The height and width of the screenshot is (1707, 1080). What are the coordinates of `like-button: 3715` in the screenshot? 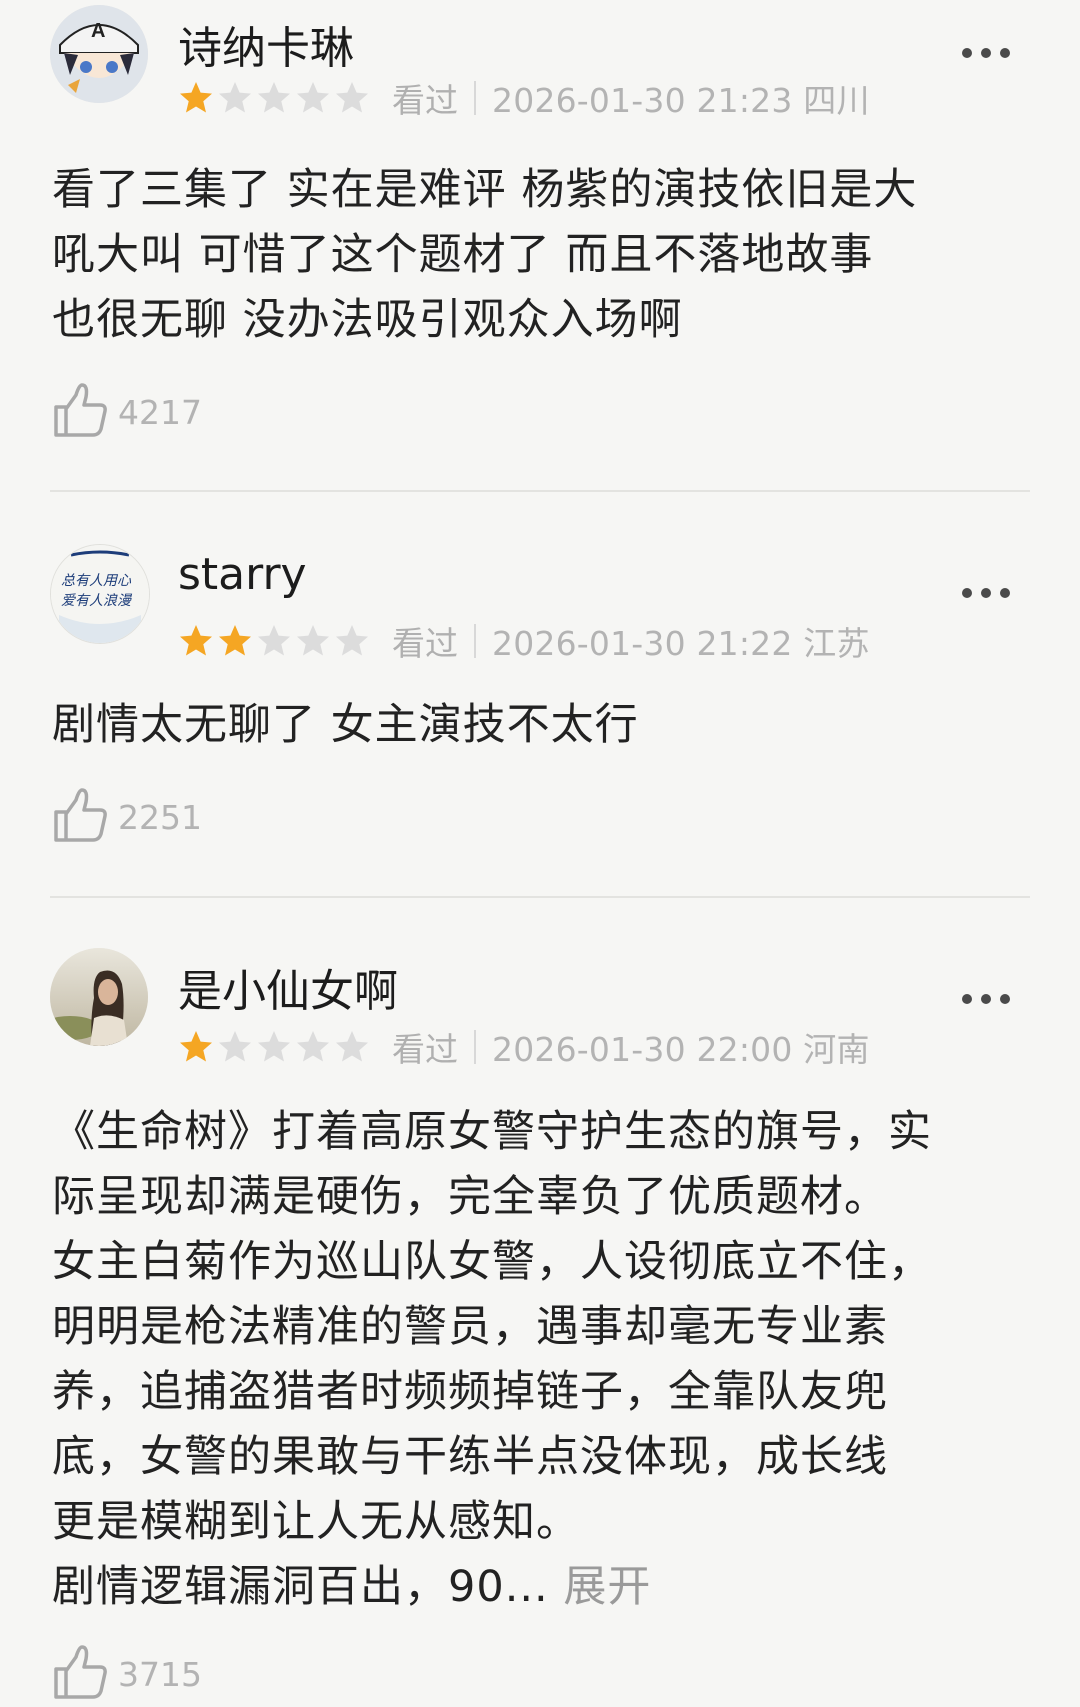 It's located at (127, 1674).